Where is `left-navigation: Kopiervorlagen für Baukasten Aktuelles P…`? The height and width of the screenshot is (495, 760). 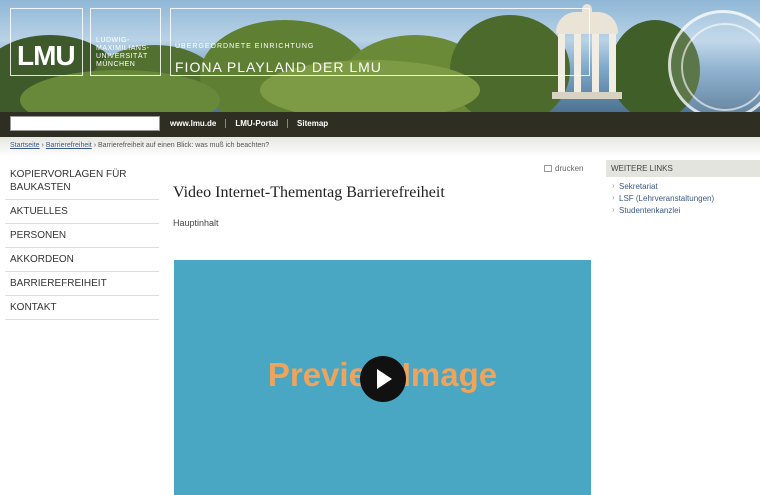 left-navigation: Kopiervorlagen für Baukasten Aktuelles P… is located at coordinates (82, 241).